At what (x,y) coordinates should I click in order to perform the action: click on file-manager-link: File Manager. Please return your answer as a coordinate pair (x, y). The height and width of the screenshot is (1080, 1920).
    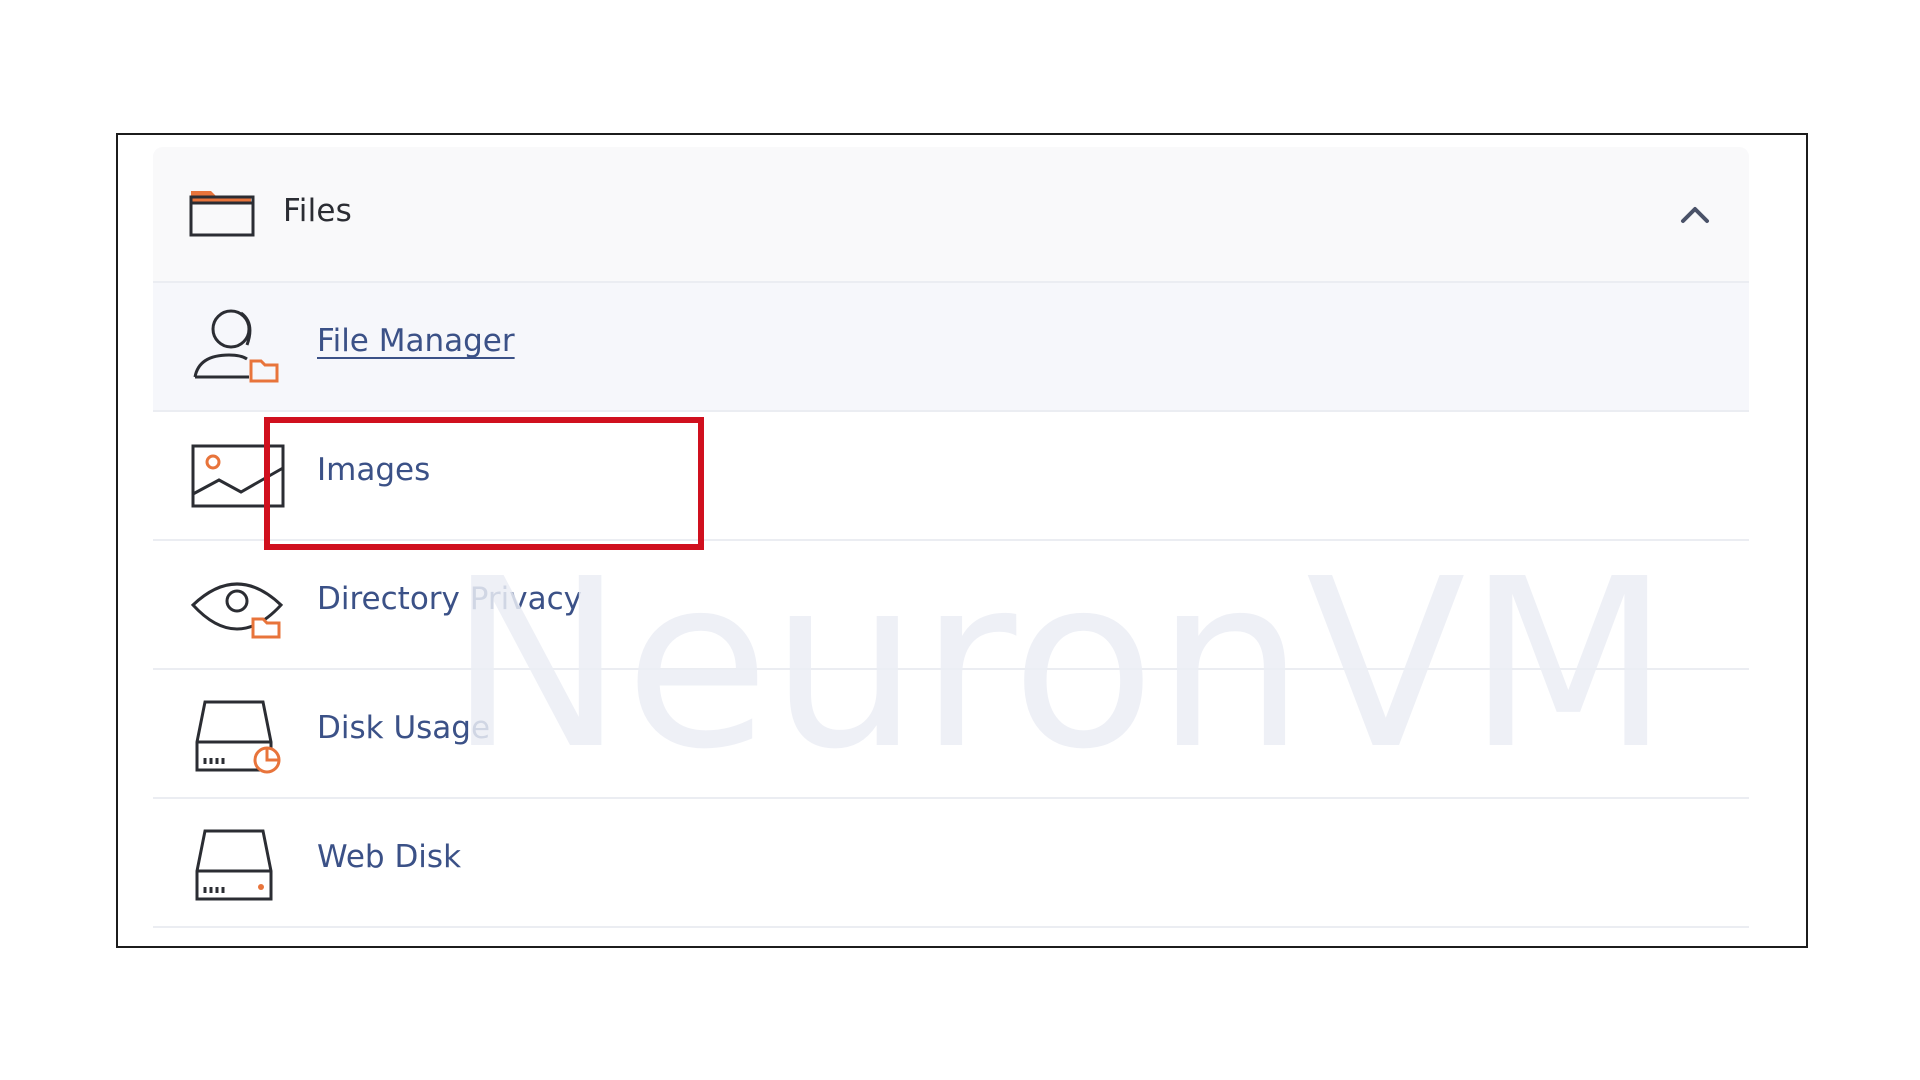
    Looking at the image, I should click on (416, 341).